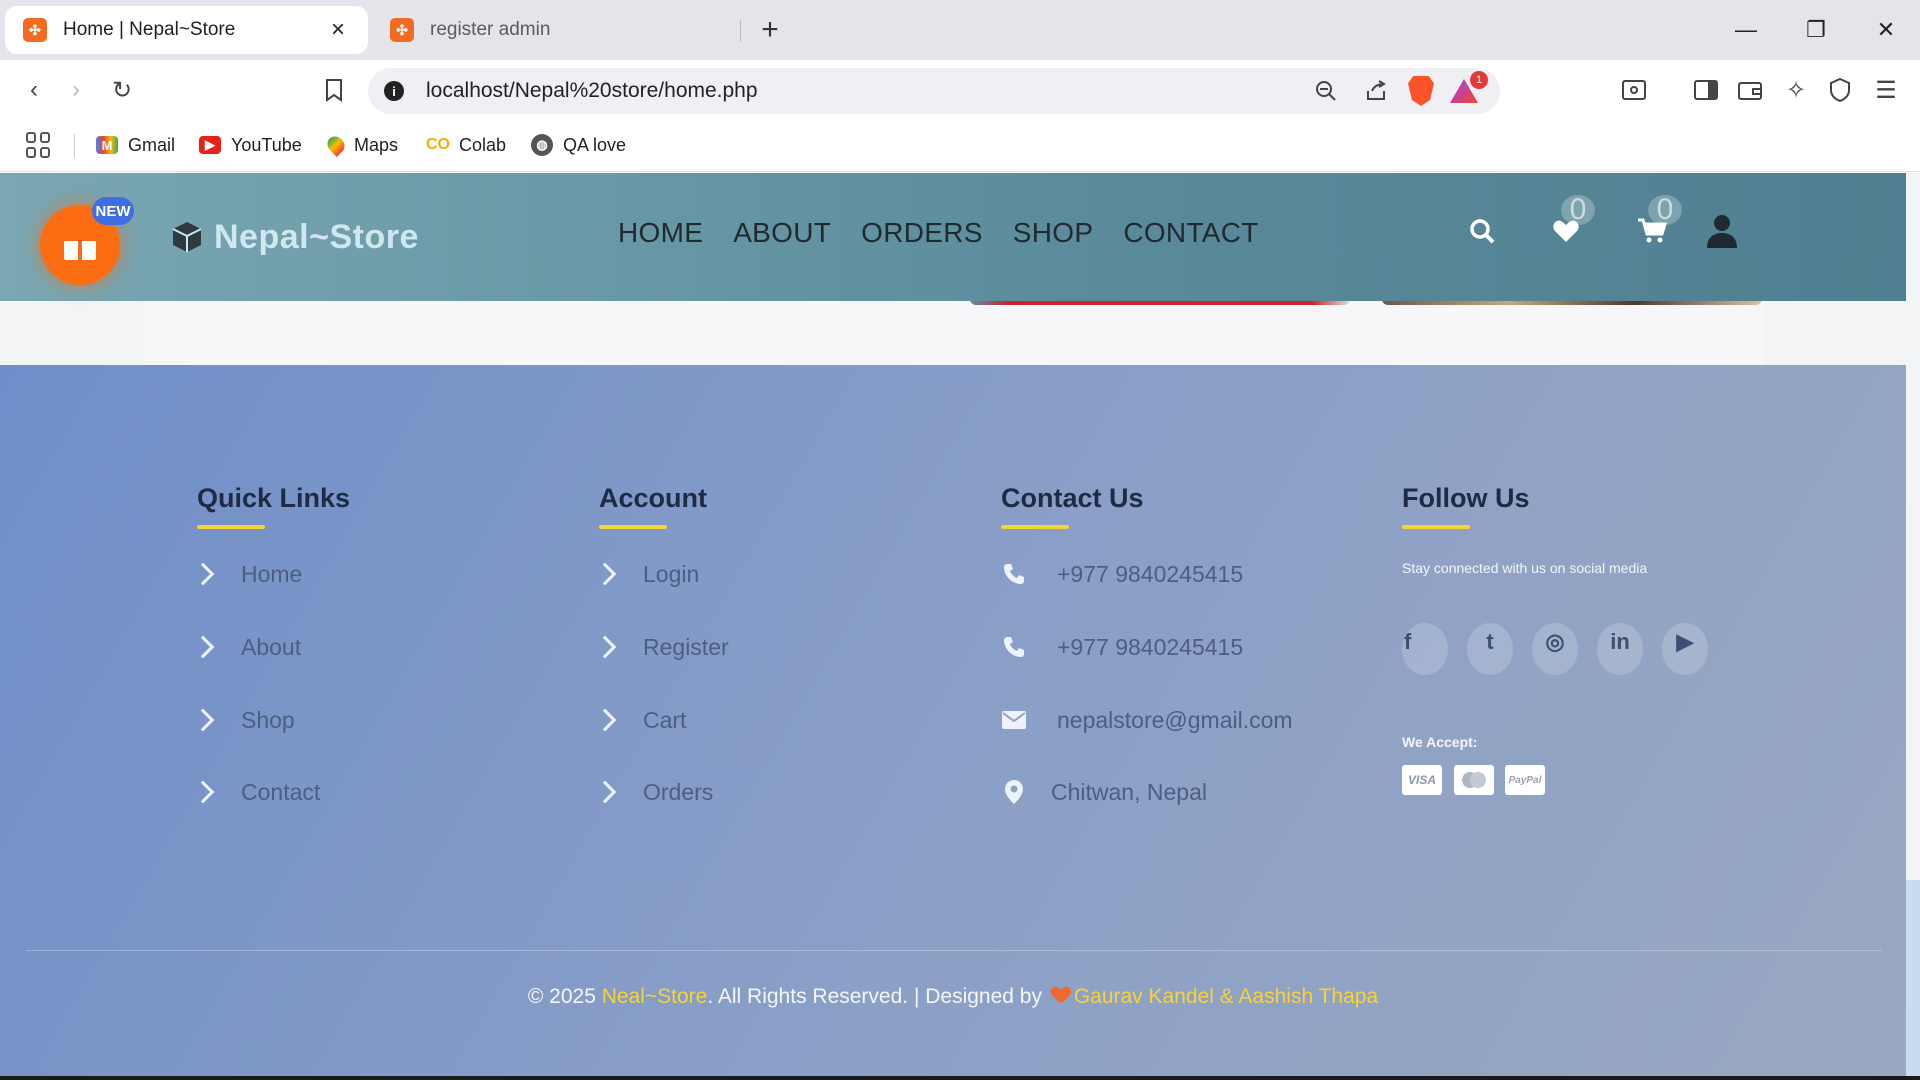 The width and height of the screenshot is (1920, 1080). I want to click on map-marker-icon, so click(1014, 792).